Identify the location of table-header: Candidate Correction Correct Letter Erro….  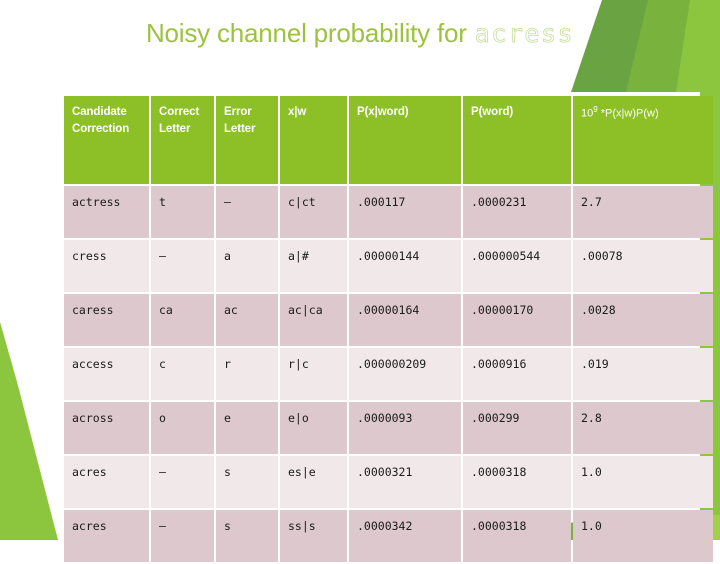
(388, 140).